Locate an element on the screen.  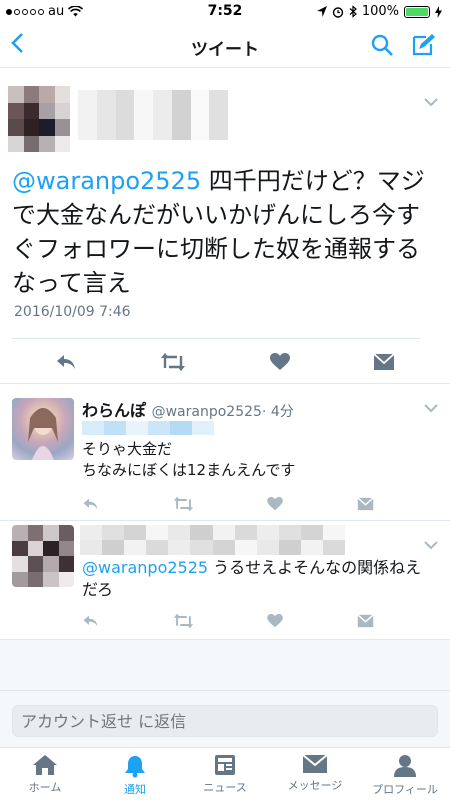
tab-news: ニュース is located at coordinates (225, 774).